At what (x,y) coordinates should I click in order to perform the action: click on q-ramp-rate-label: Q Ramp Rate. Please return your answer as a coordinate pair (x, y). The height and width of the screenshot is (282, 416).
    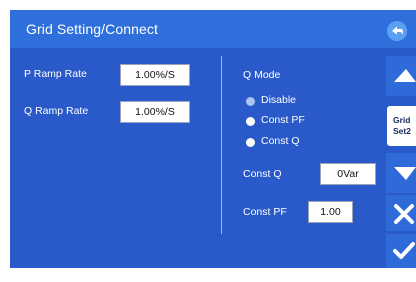
    Looking at the image, I should click on (56, 111).